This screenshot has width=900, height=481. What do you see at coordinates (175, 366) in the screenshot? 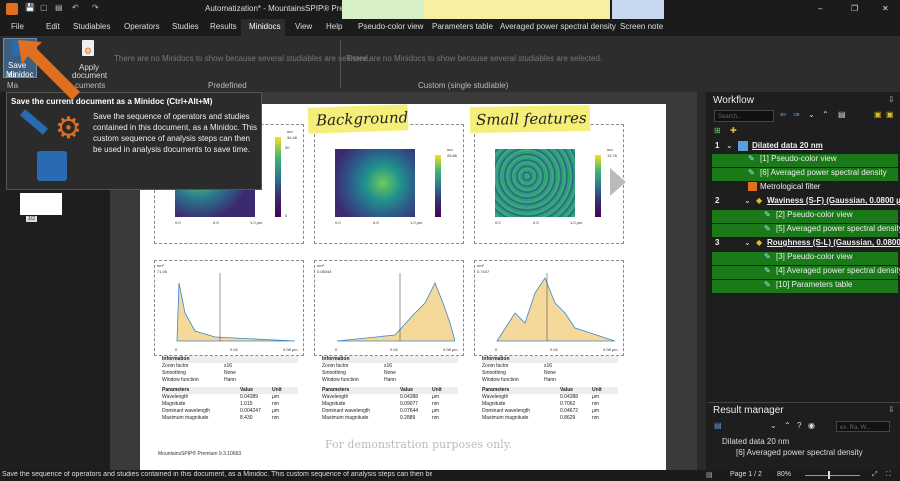
I see `label: Zoom factor` at bounding box center [175, 366].